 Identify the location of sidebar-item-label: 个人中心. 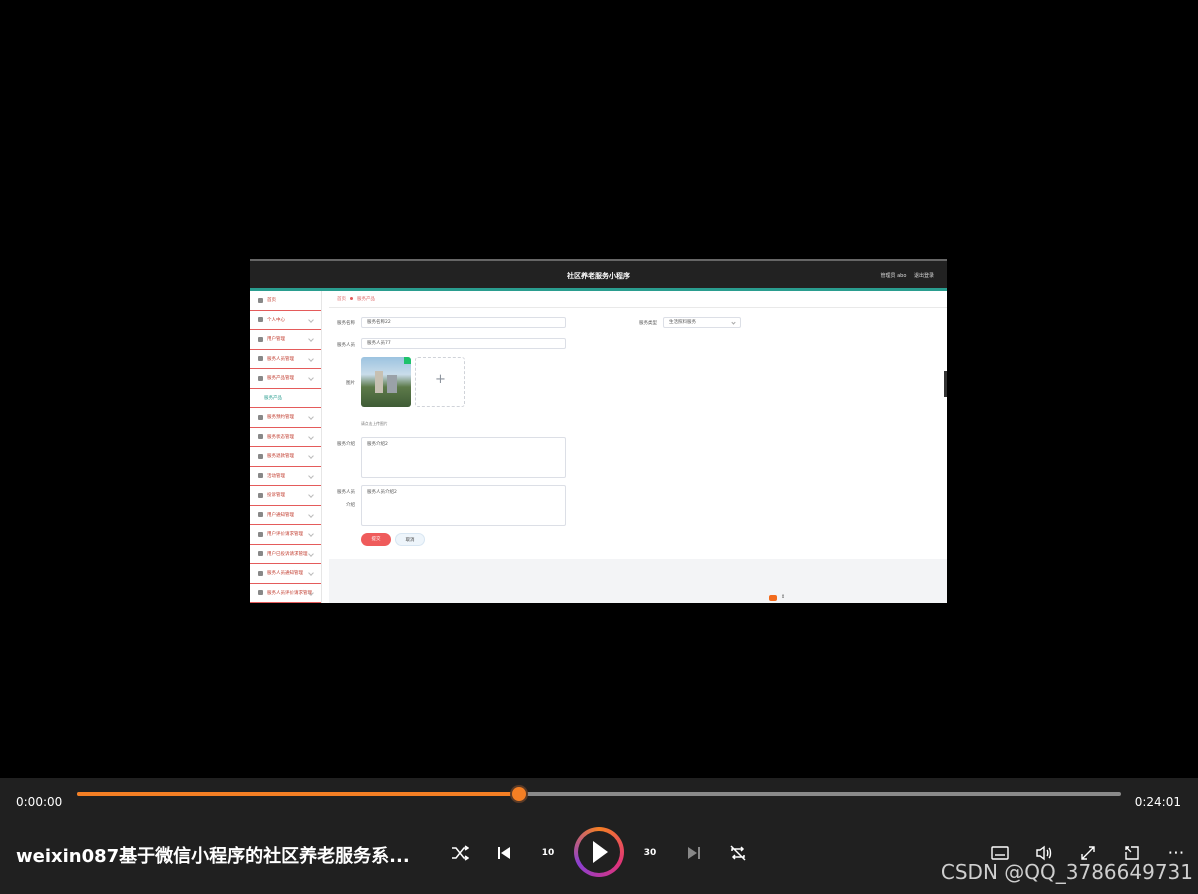
(276, 320).